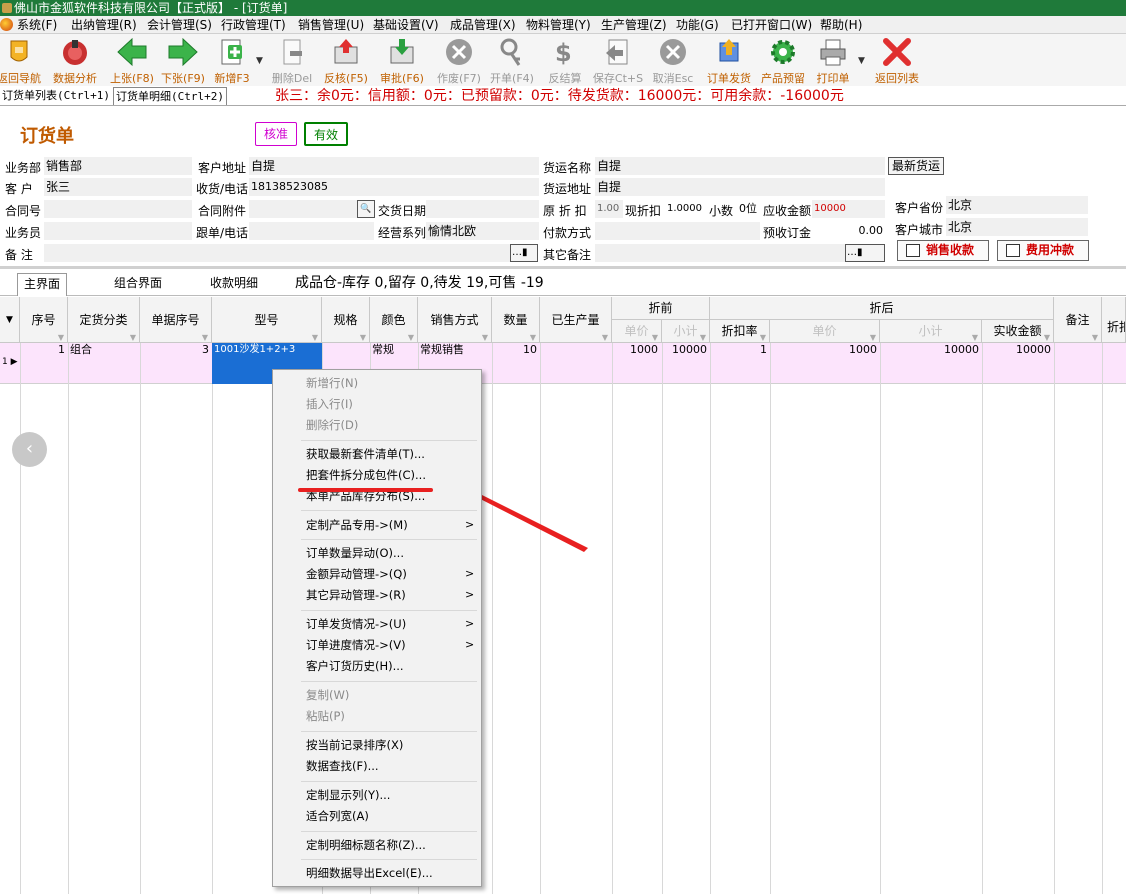  Describe the element at coordinates (327, 695) in the screenshot. I see `menu-item-copy: 复制(W)` at that location.